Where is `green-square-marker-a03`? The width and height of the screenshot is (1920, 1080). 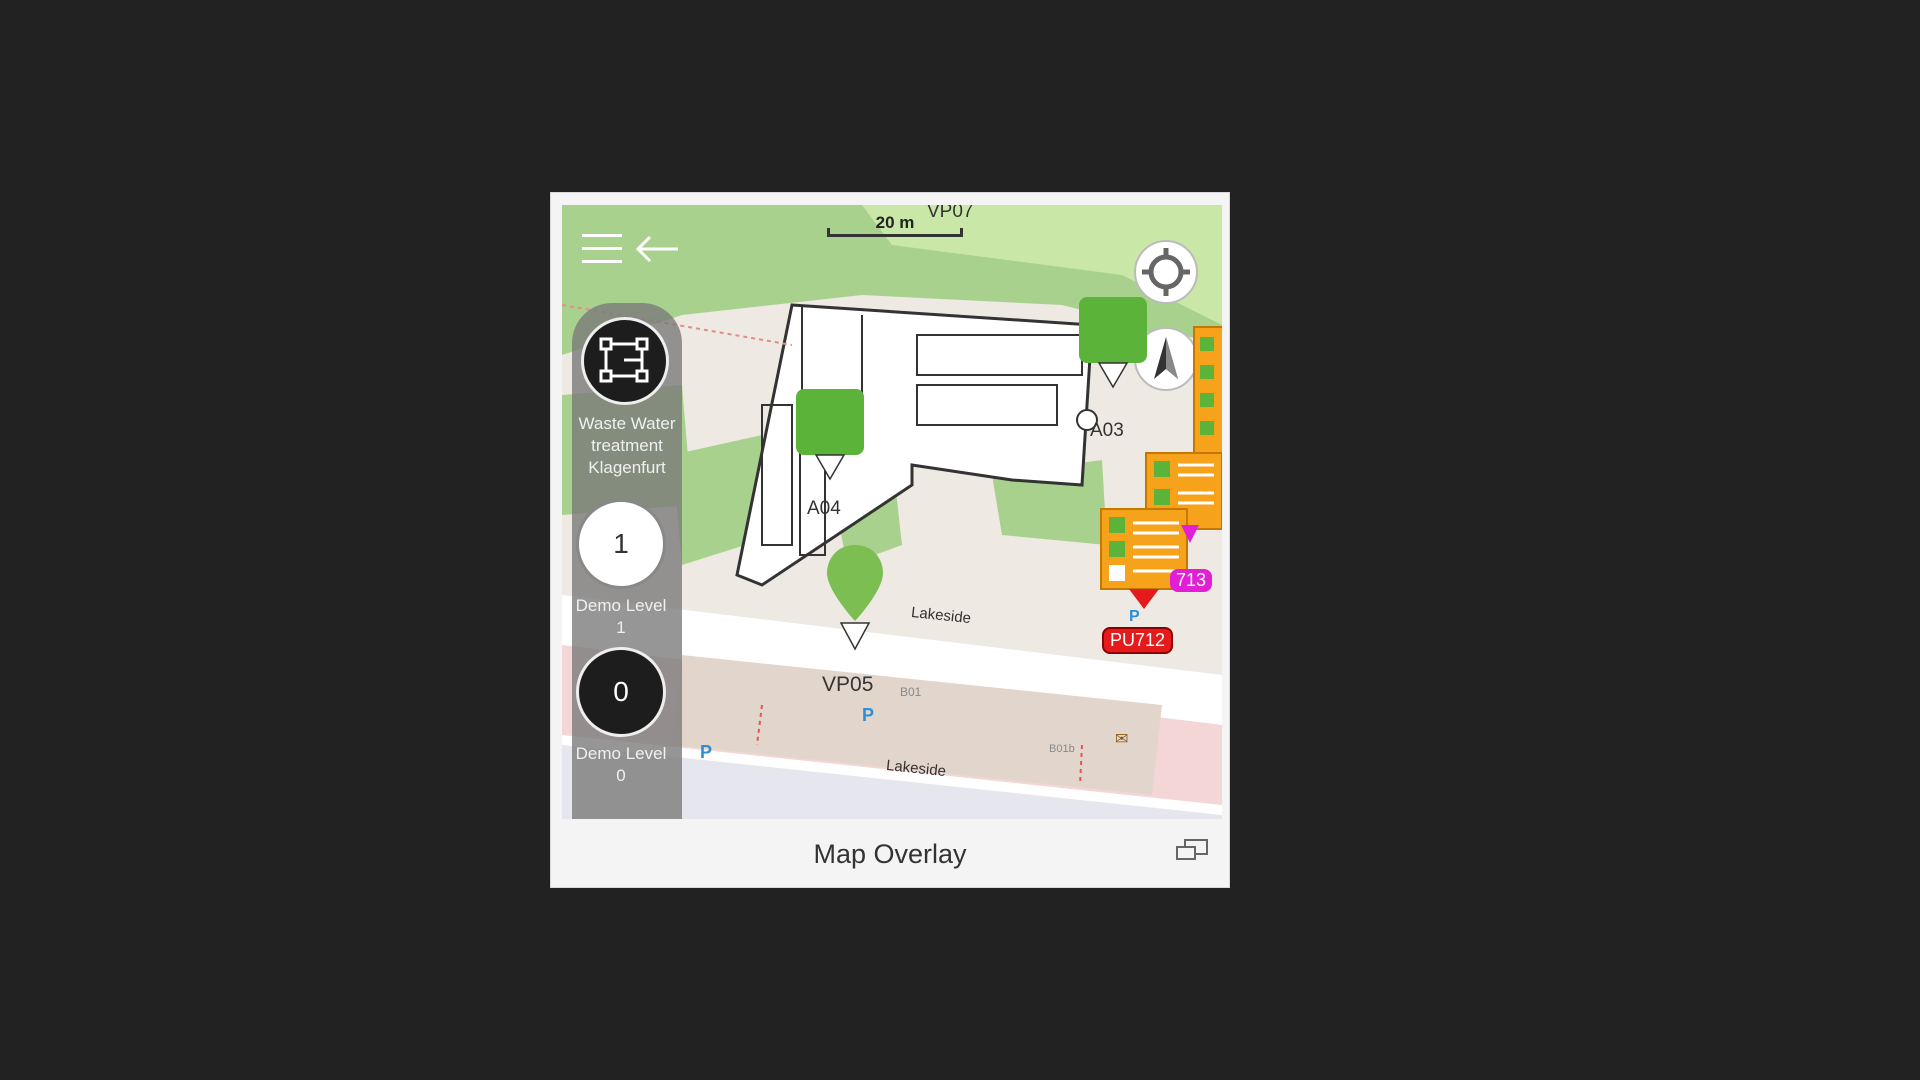 green-square-marker-a03 is located at coordinates (1113, 343).